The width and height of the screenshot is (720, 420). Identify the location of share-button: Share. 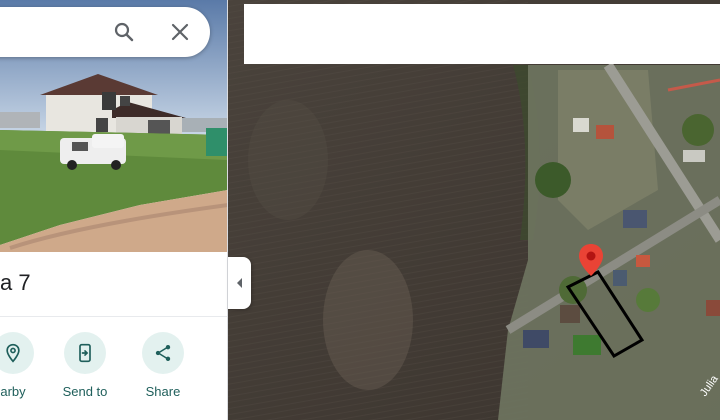
(163, 365).